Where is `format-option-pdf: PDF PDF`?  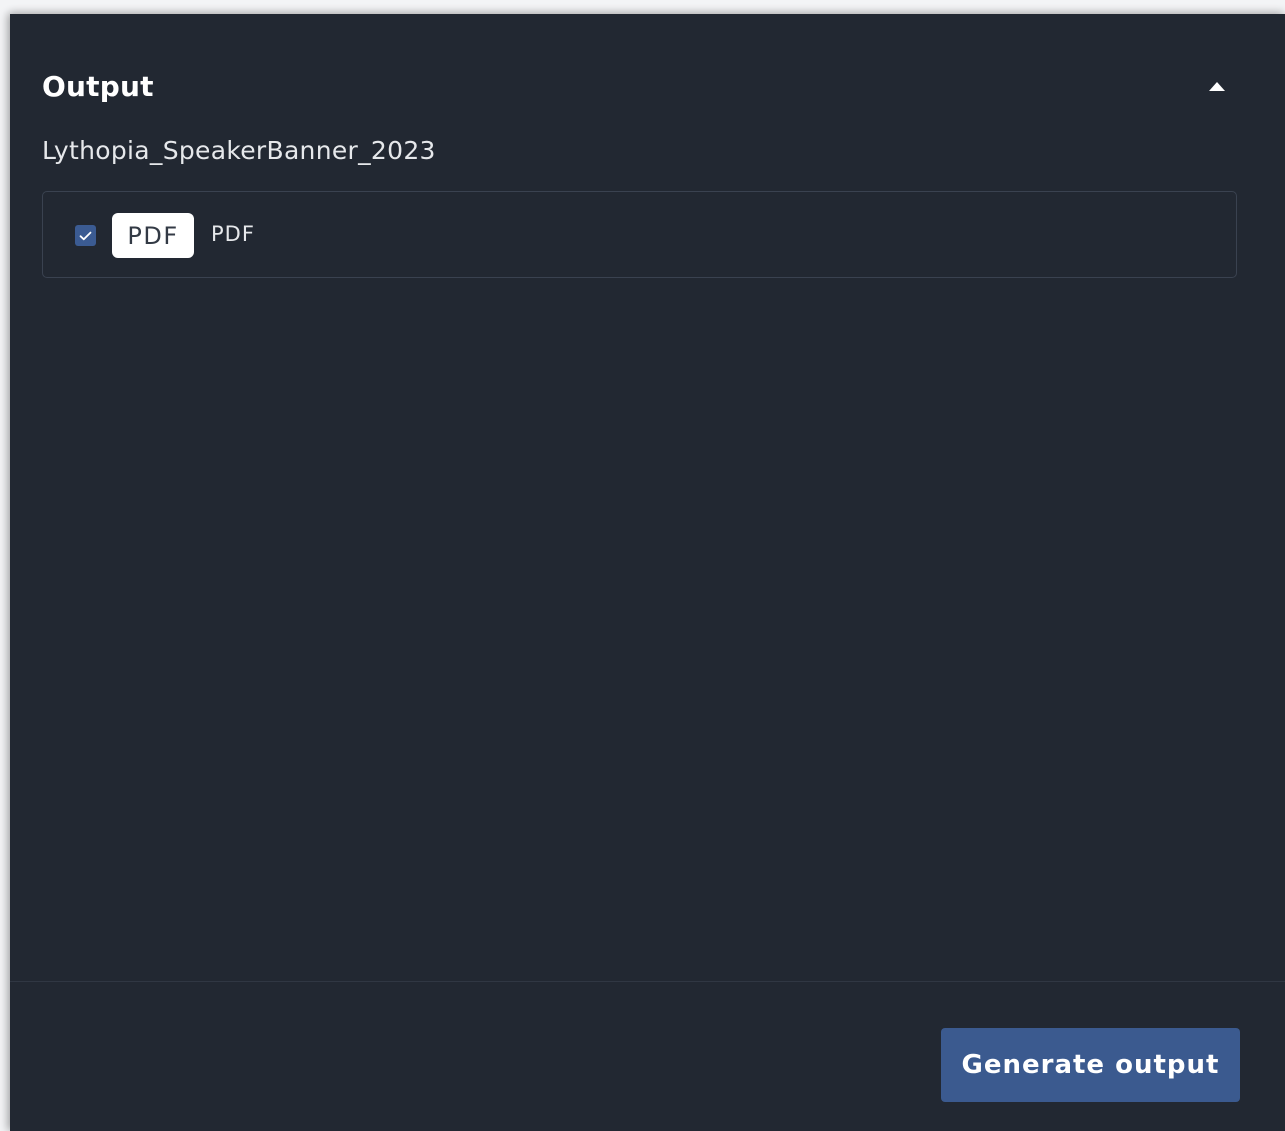
format-option-pdf: PDF PDF is located at coordinates (639, 234).